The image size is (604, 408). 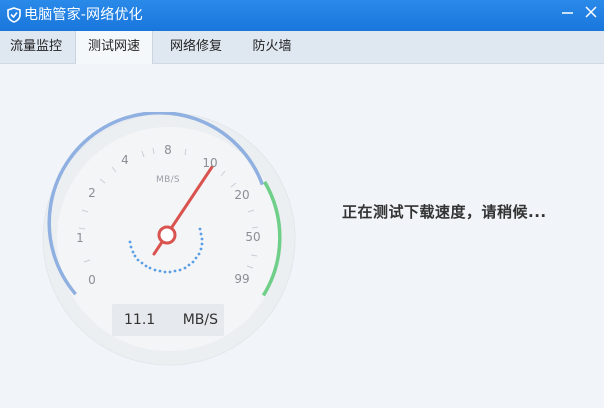 What do you see at coordinates (125, 160) in the screenshot?
I see `scale-label: 4` at bounding box center [125, 160].